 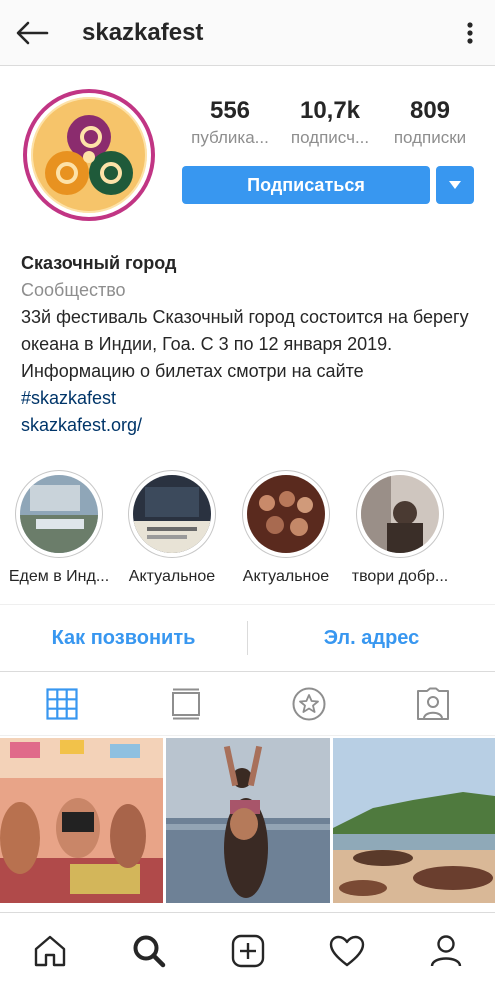 I want to click on stat-following: 809 подписки, so click(x=430, y=122).